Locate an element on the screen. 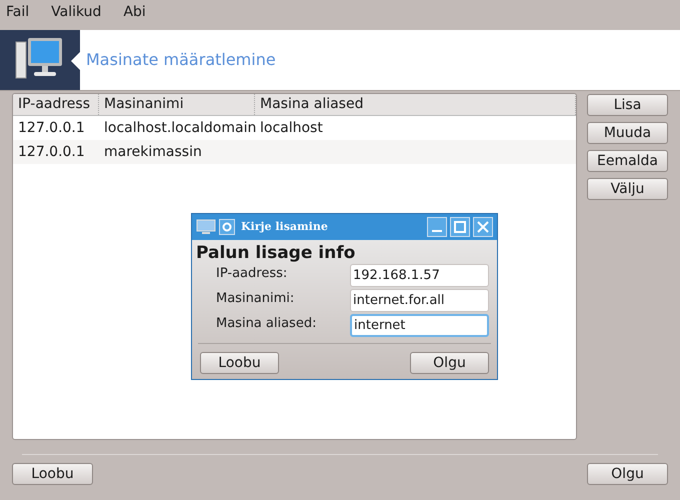 This screenshot has height=500, width=680. field-label: Masinanimi: is located at coordinates (256, 299).